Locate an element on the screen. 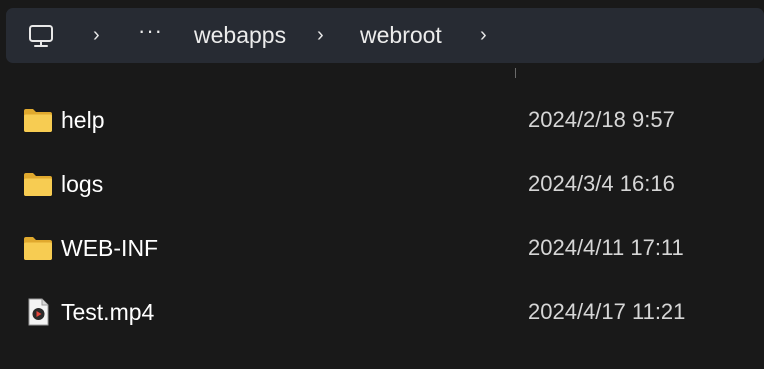 This screenshot has height=369, width=764. file-row: Test.mp4 2024/4/17 11:21 is located at coordinates (382, 312).